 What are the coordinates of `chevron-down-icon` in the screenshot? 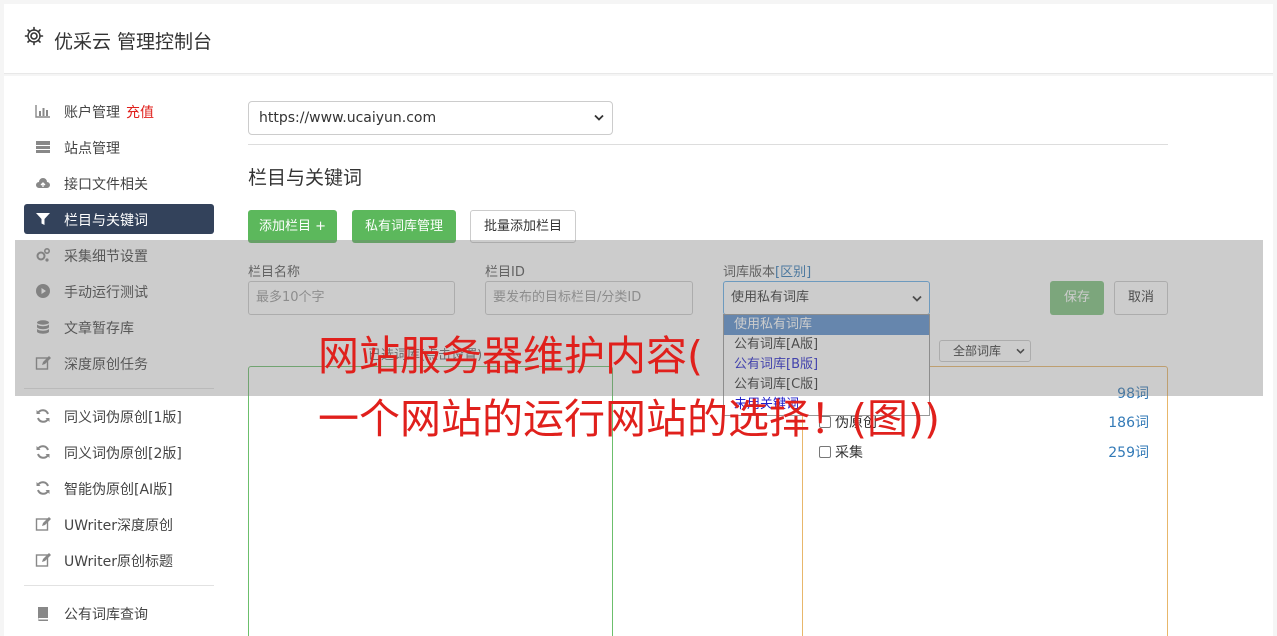 It's located at (599, 117).